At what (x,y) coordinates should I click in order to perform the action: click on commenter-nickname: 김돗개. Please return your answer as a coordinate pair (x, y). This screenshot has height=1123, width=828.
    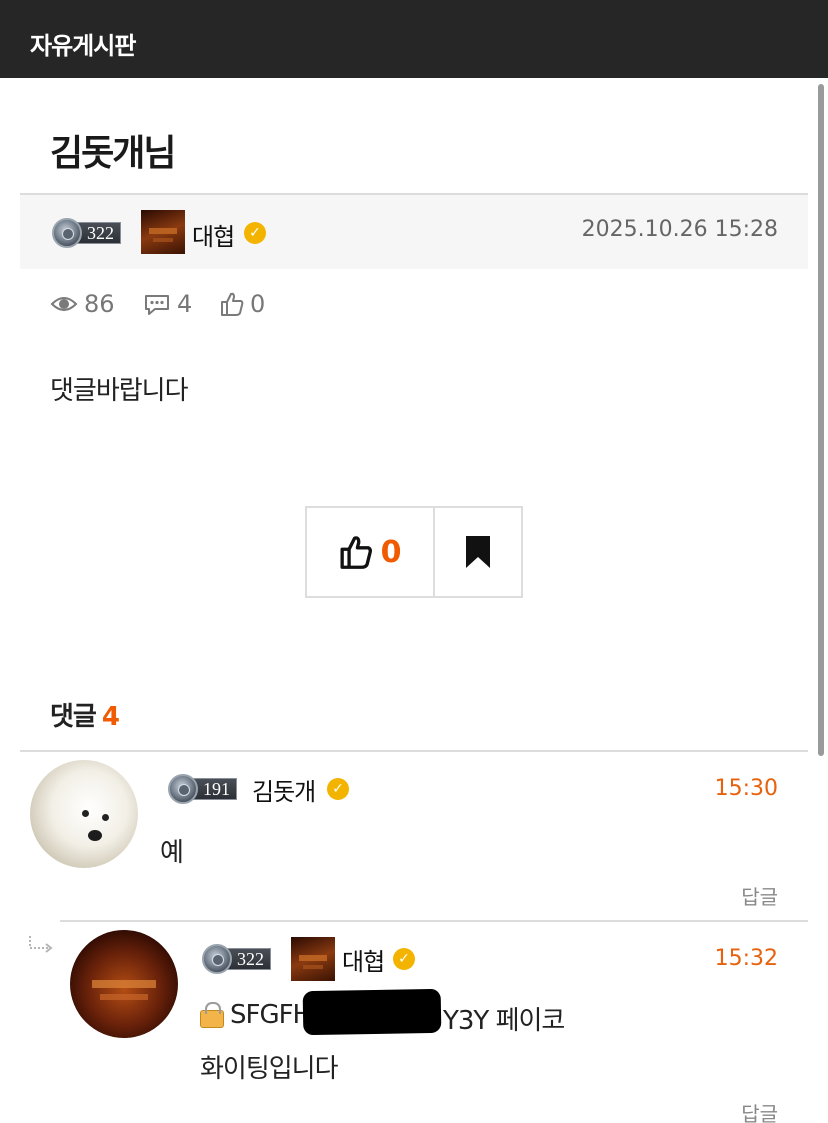
    Looking at the image, I should click on (284, 789).